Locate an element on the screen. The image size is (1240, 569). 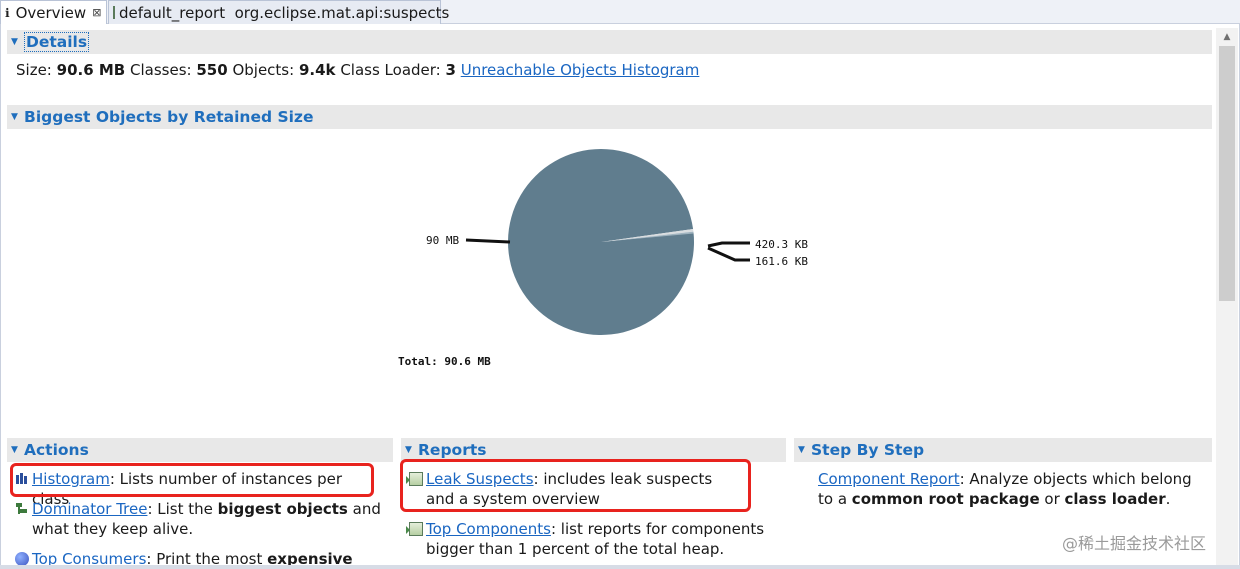
classes-label: Classes: is located at coordinates (161, 70).